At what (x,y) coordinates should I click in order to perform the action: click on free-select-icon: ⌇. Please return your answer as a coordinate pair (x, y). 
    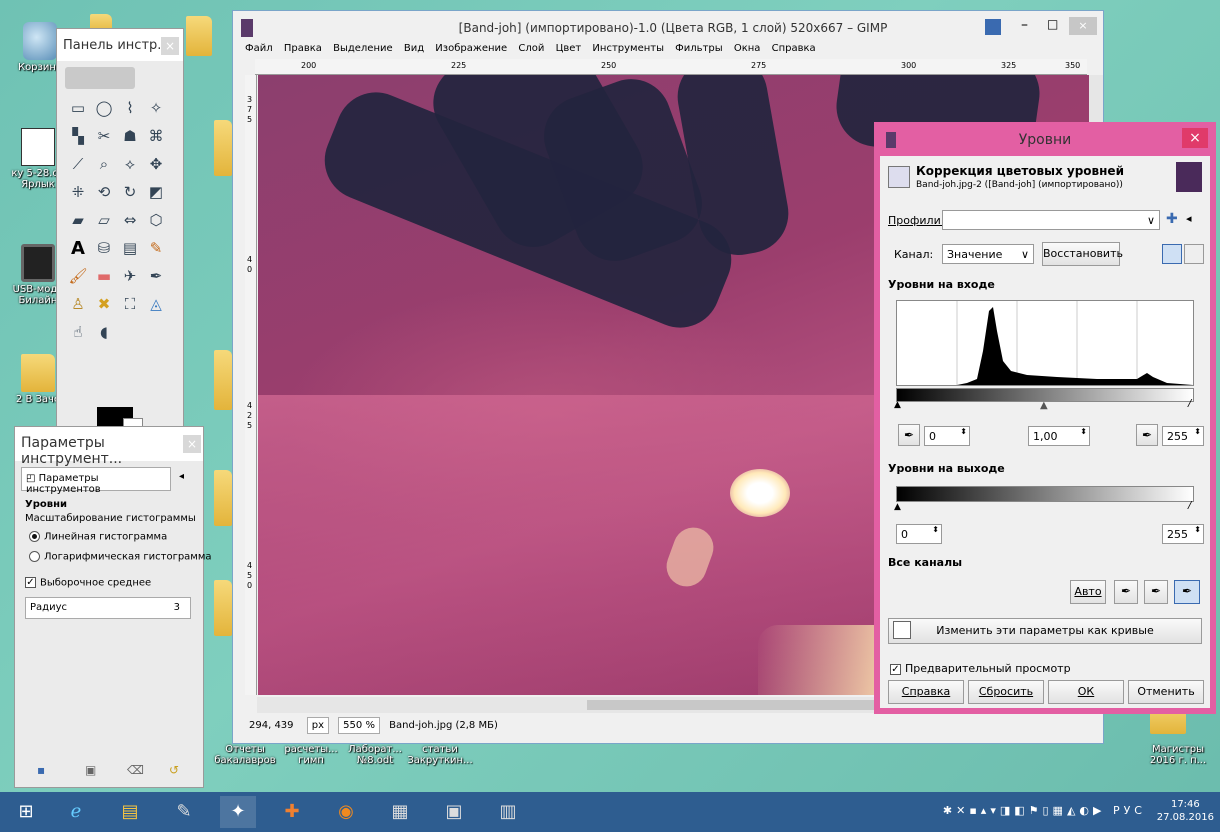
    Looking at the image, I should click on (130, 108).